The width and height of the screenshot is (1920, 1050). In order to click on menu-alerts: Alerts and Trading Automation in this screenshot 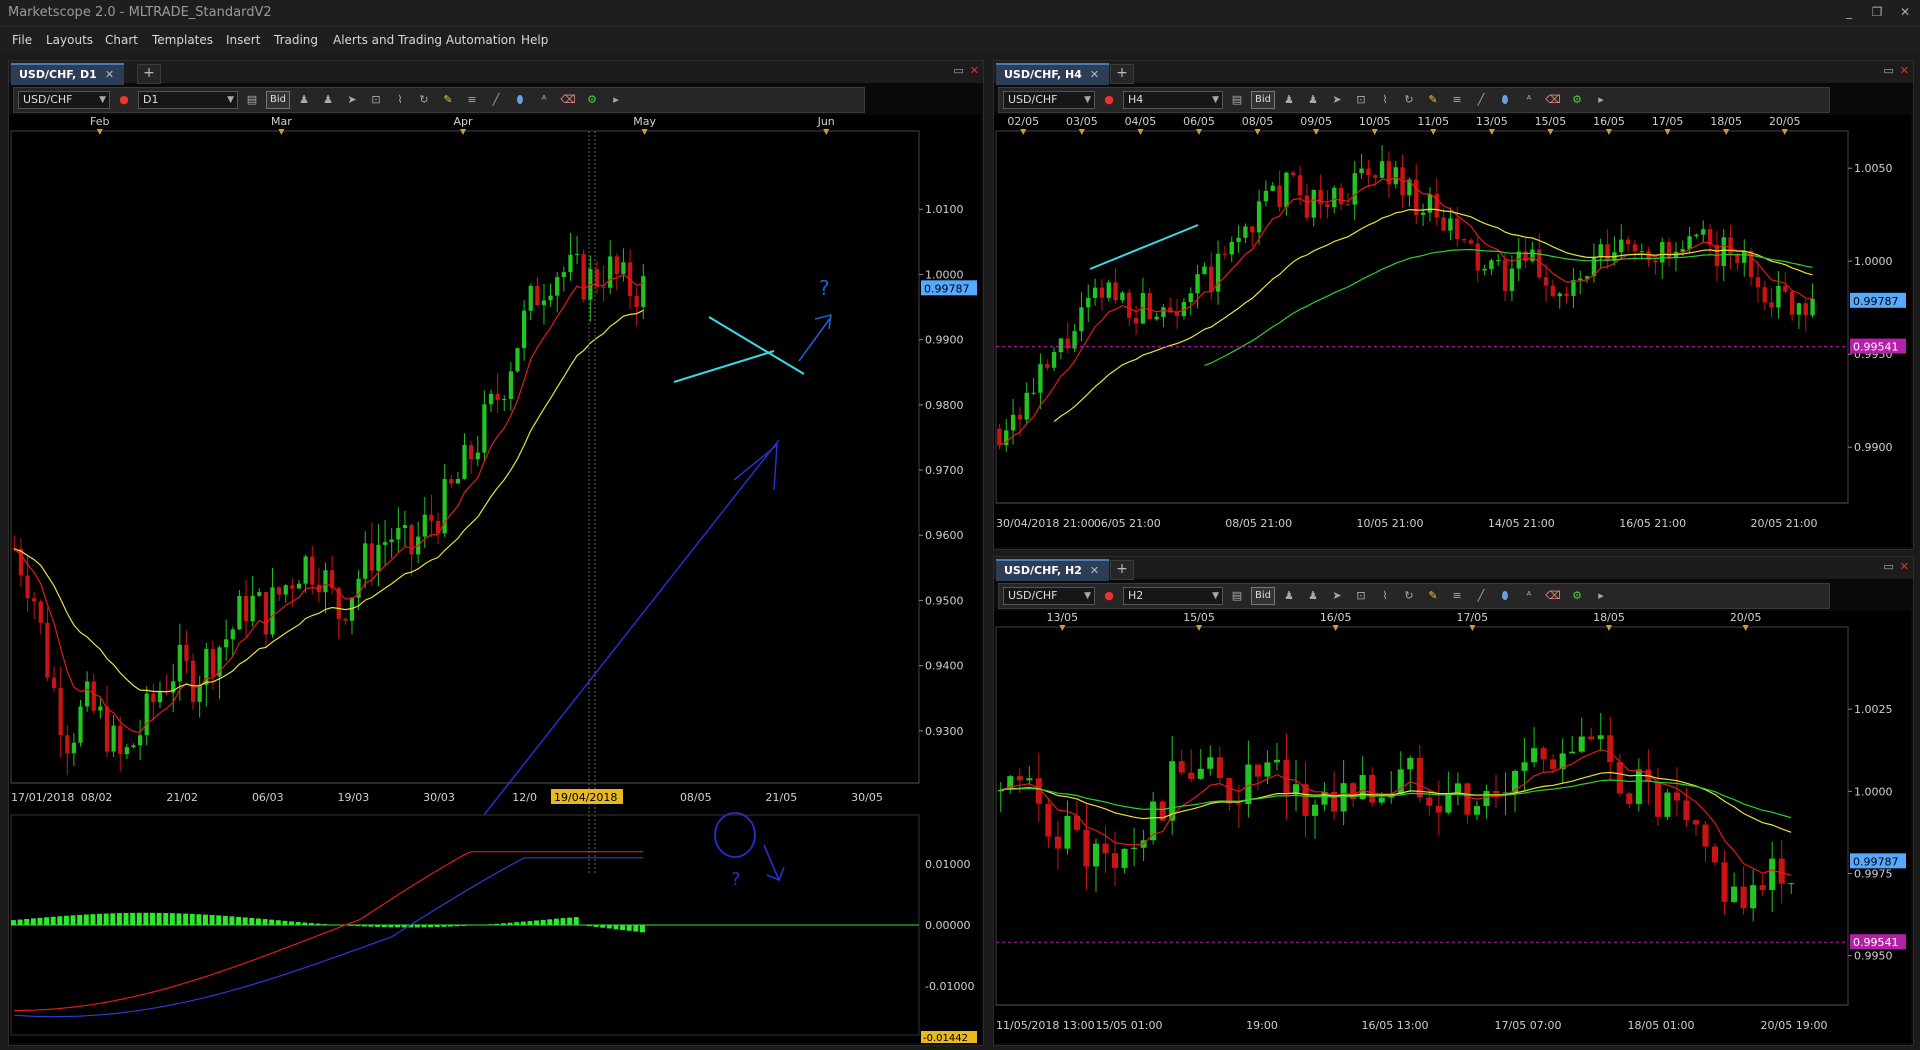, I will do `click(424, 40)`.